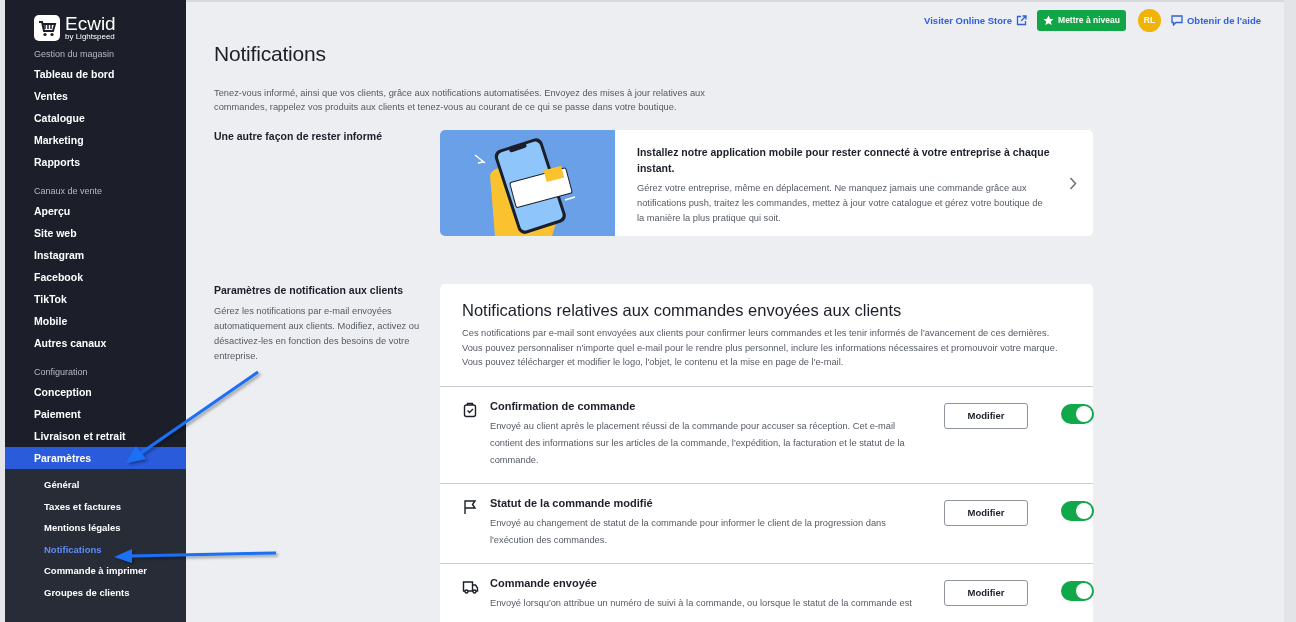 Image resolution: width=1296 pixels, height=622 pixels. Describe the element at coordinates (470, 586) in the screenshot. I see `truck-icon` at that location.